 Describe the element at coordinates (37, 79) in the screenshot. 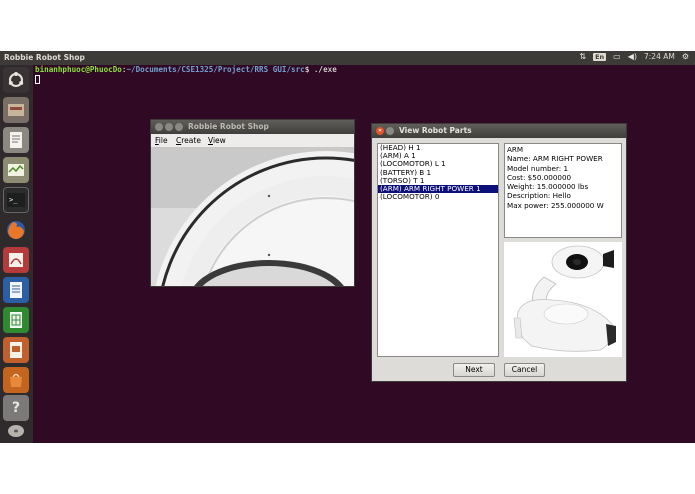

I see `terminal-cursor` at that location.